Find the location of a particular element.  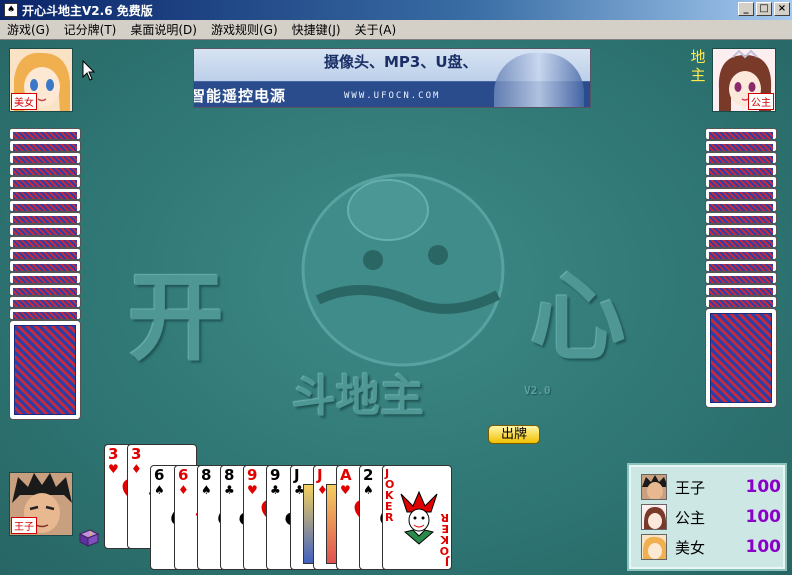

score-player-name: 王子 is located at coordinates (690, 487).